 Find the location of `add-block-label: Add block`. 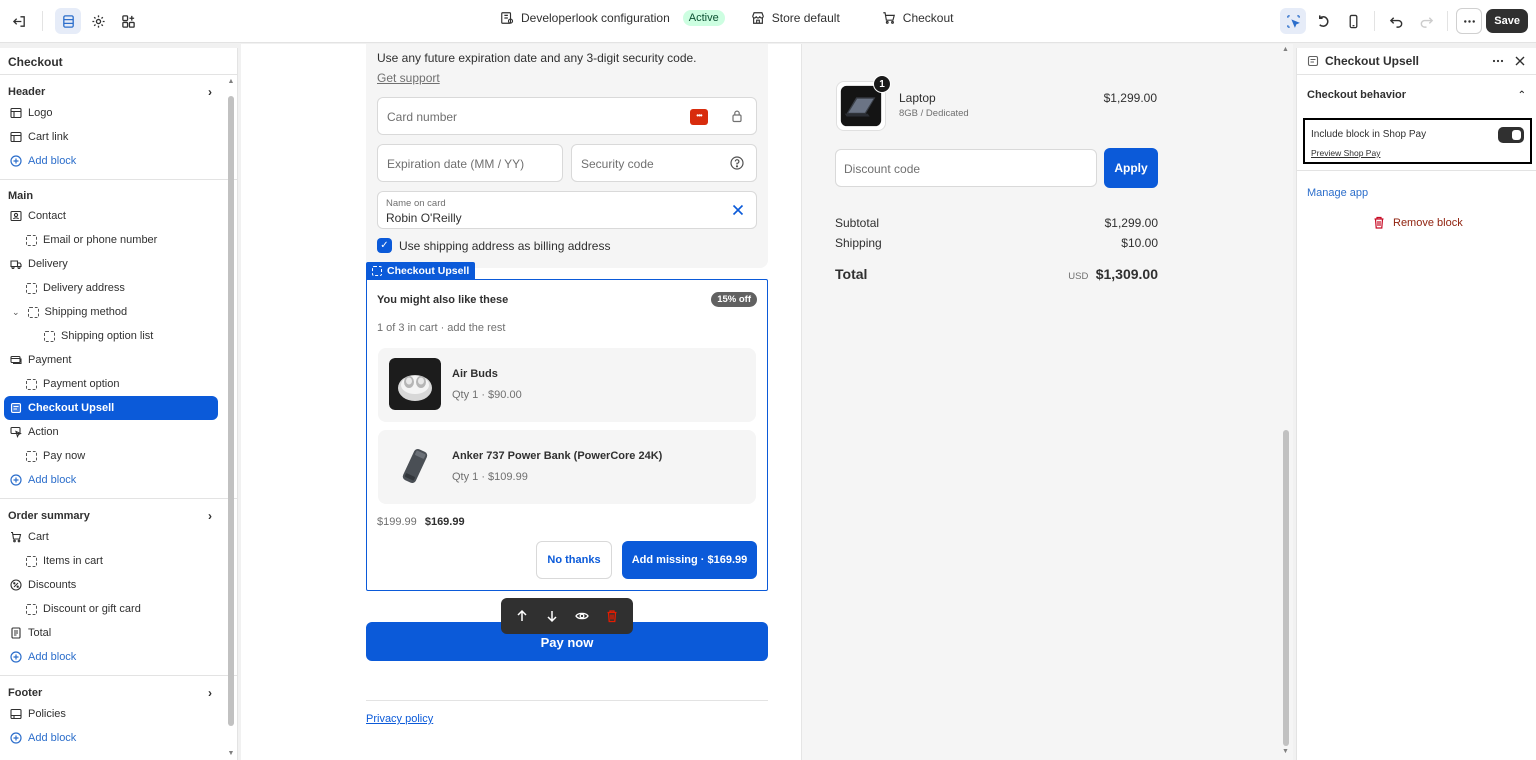

add-block-label: Add block is located at coordinates (52, 738).